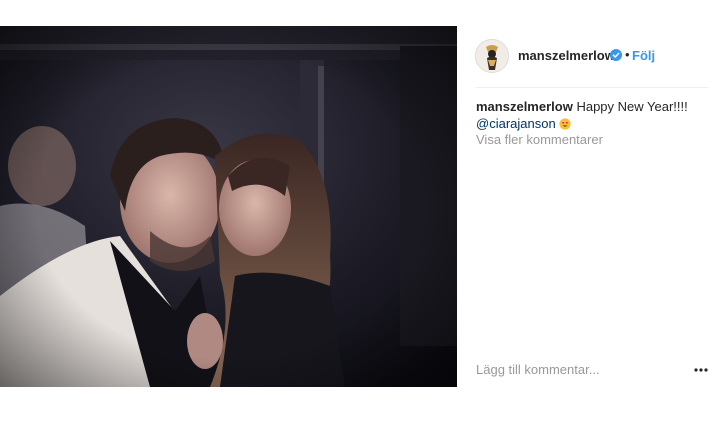 Image resolution: width=728 pixels, height=428 pixels. I want to click on view-more-comments-link: Visa fler kommentarer, so click(539, 139).